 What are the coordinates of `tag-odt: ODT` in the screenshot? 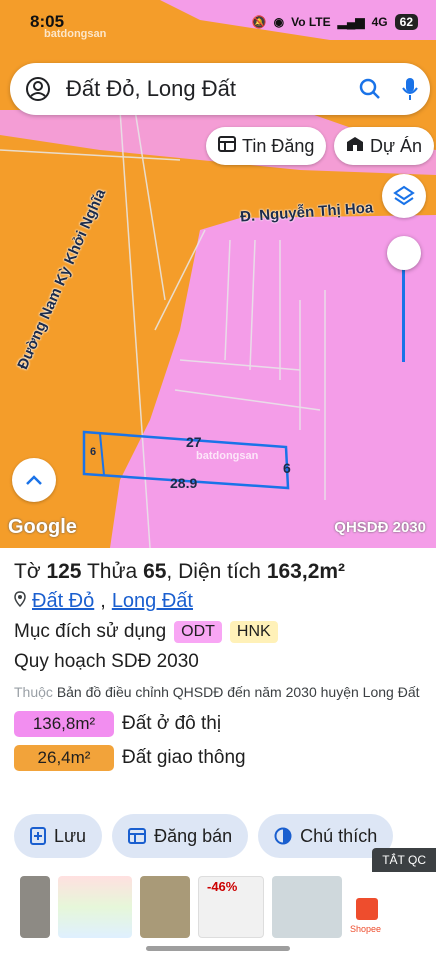 It's located at (198, 632).